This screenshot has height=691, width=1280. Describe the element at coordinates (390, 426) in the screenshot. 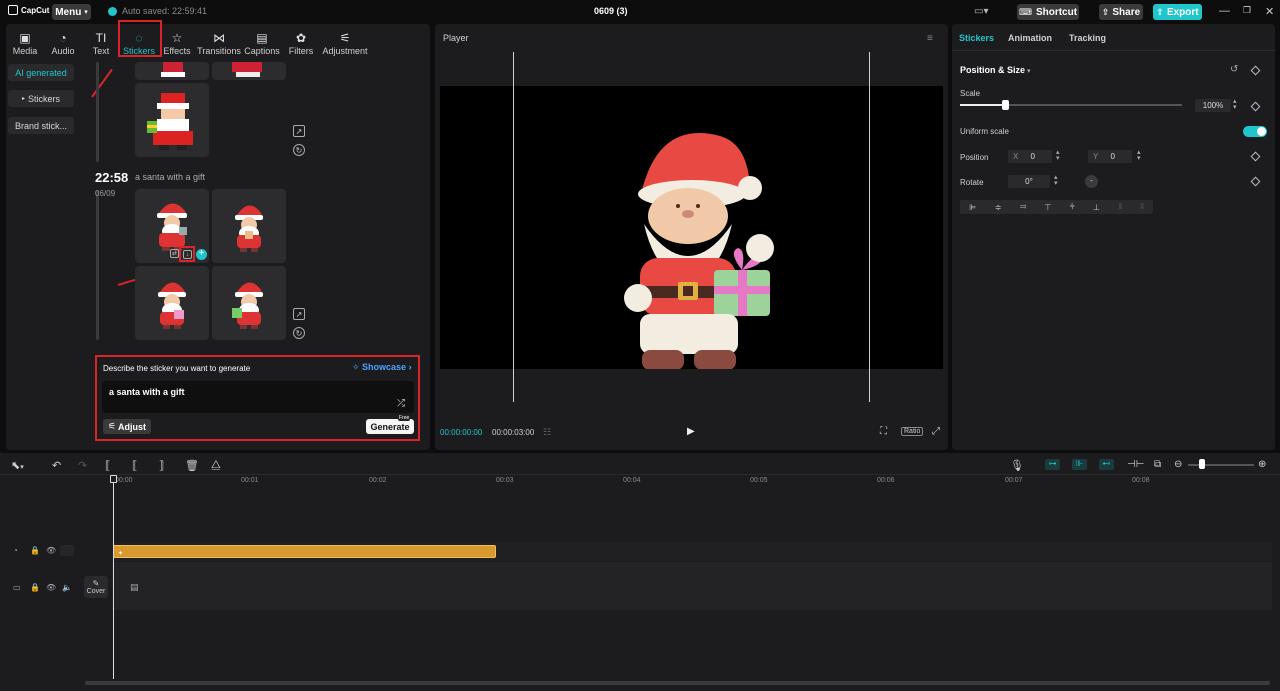

I see `generate-button: Generate` at that location.